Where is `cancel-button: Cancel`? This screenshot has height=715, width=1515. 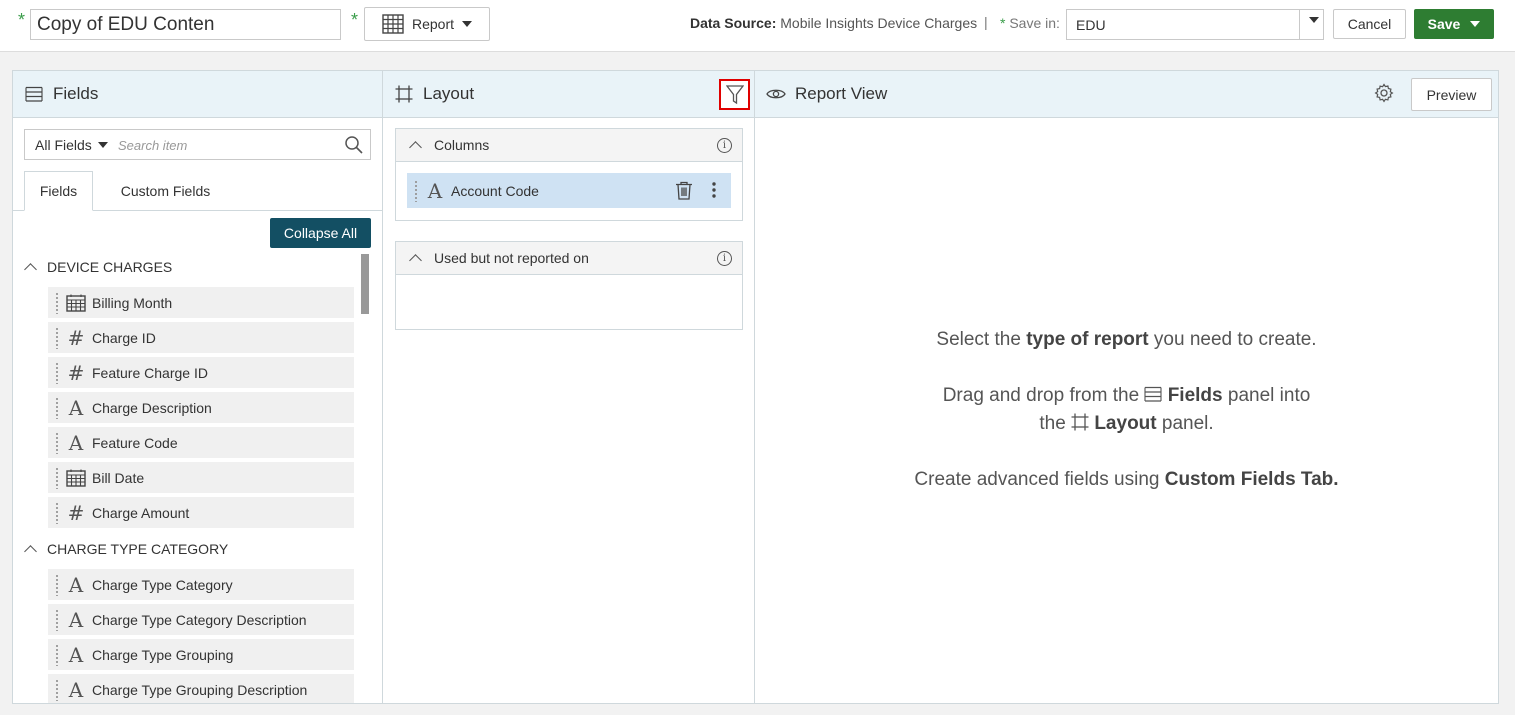 cancel-button: Cancel is located at coordinates (1369, 24).